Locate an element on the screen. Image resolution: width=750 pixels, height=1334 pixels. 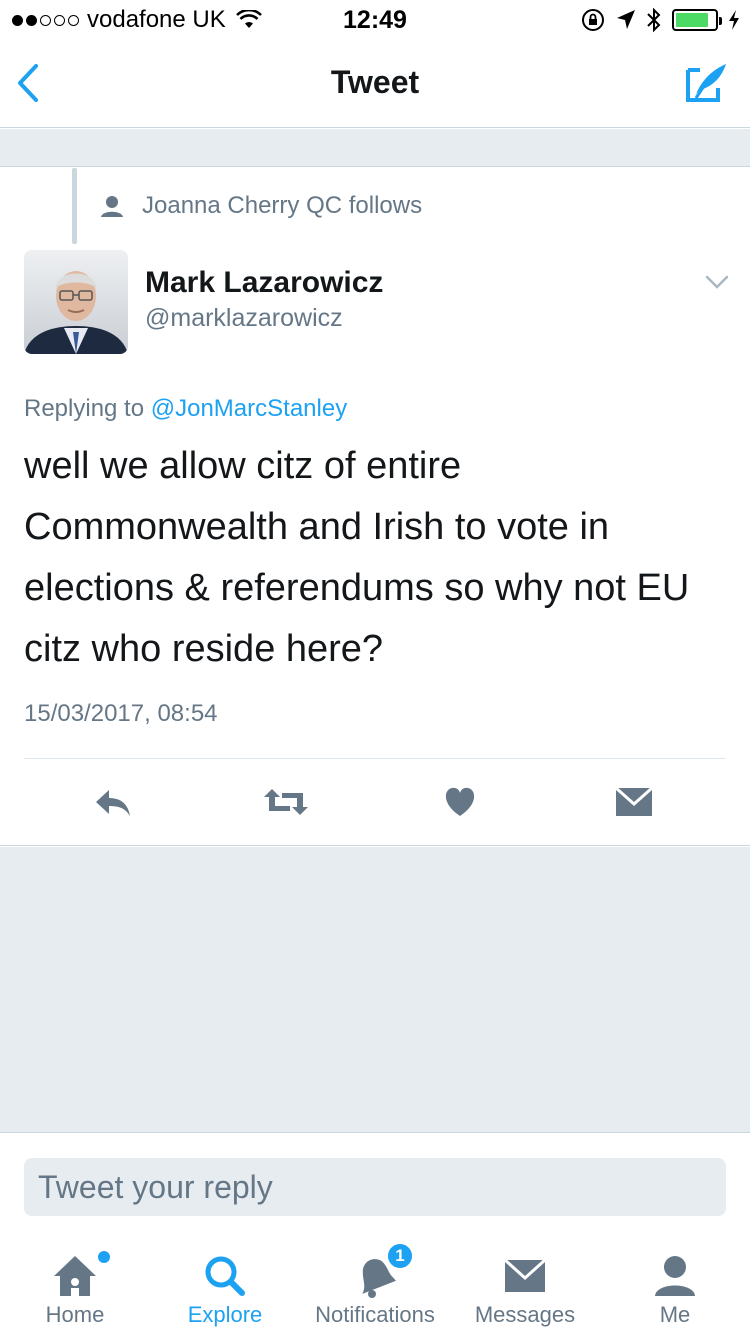
like-button is located at coordinates (460, 802).